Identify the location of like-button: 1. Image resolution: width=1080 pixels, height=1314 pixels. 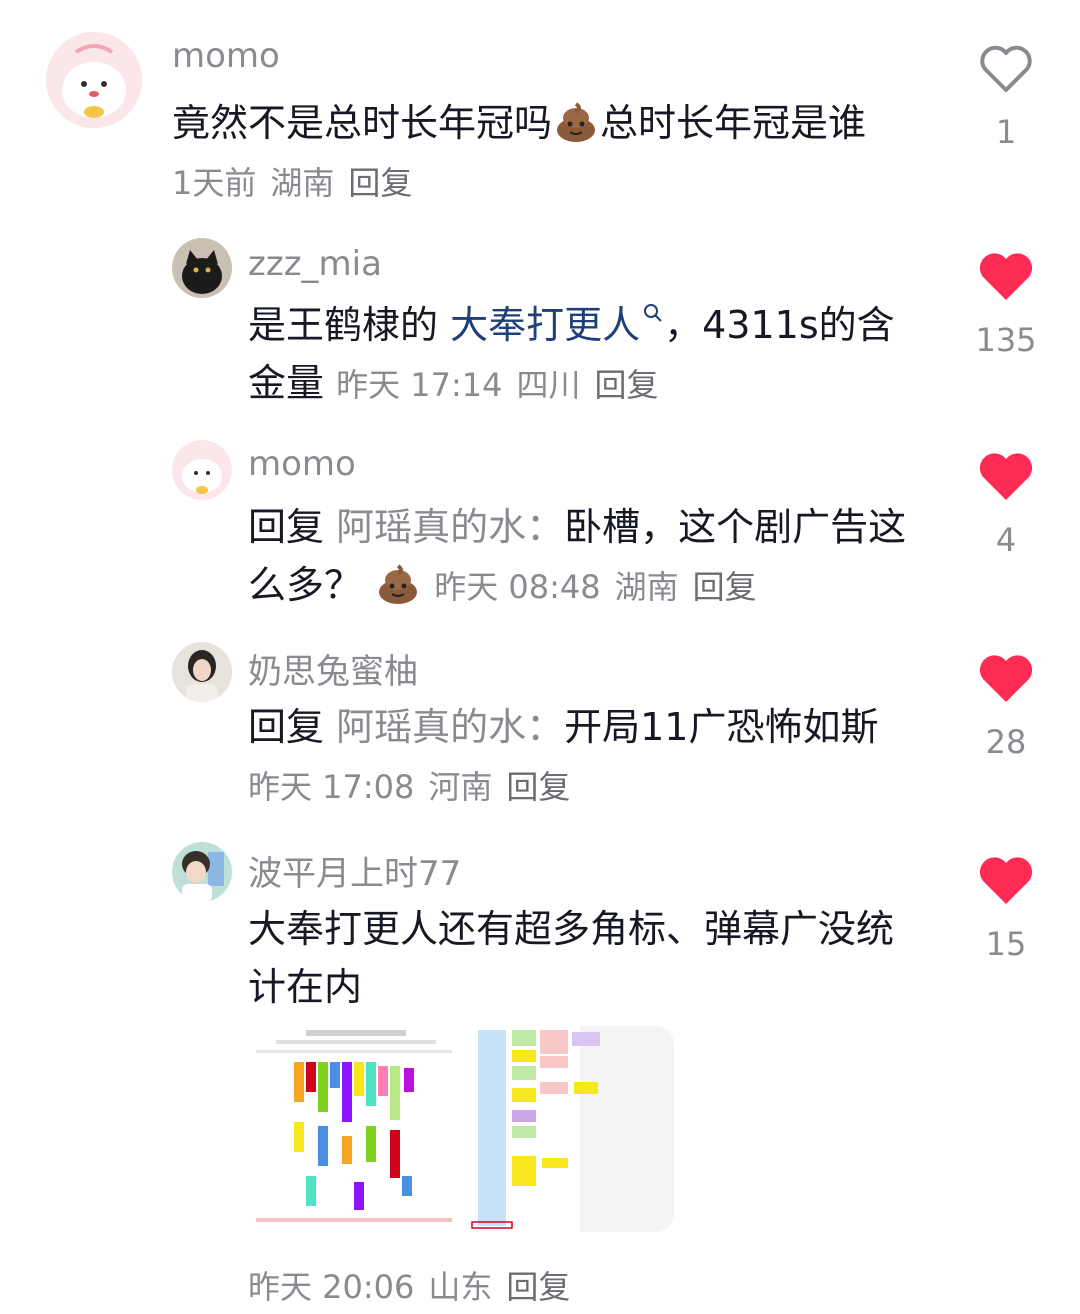
(1006, 96).